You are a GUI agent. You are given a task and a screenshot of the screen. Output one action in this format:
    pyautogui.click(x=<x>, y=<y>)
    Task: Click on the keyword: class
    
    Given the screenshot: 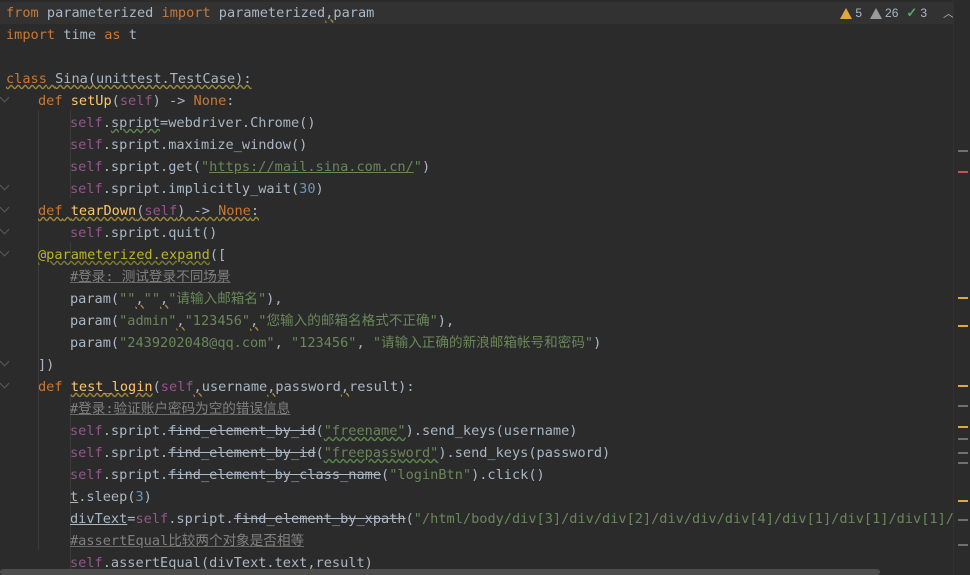 What is the action you would take?
    pyautogui.click(x=26, y=79)
    